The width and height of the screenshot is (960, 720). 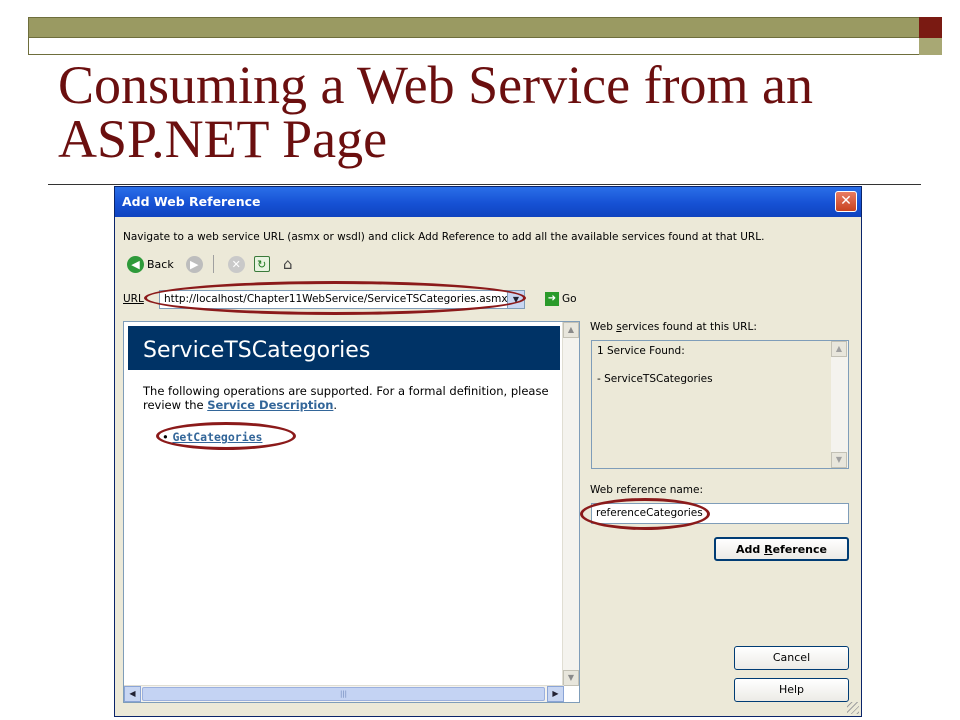 I want to click on slide-title-rule, so click(x=484, y=184).